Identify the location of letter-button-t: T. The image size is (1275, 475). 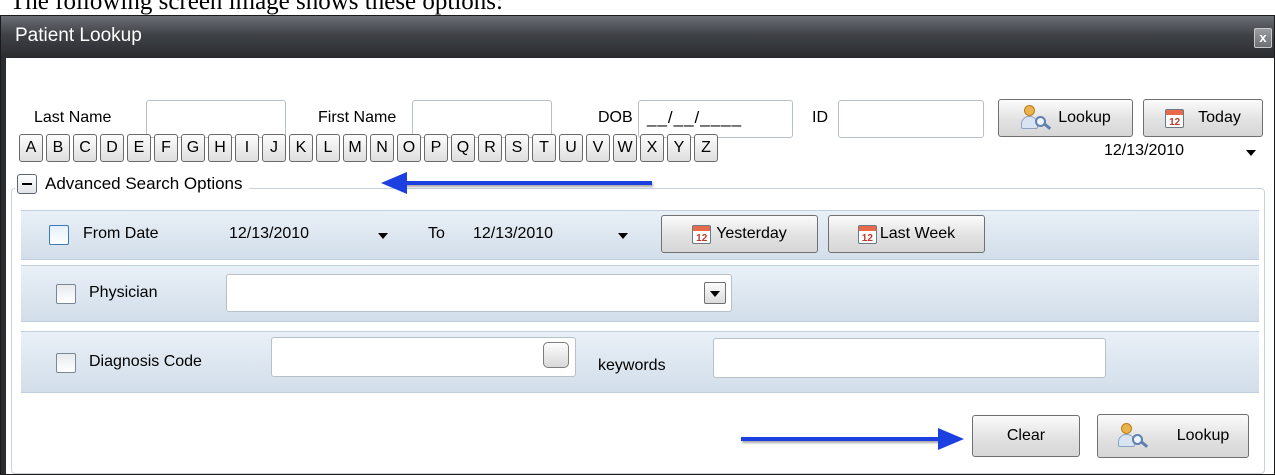
(544, 148).